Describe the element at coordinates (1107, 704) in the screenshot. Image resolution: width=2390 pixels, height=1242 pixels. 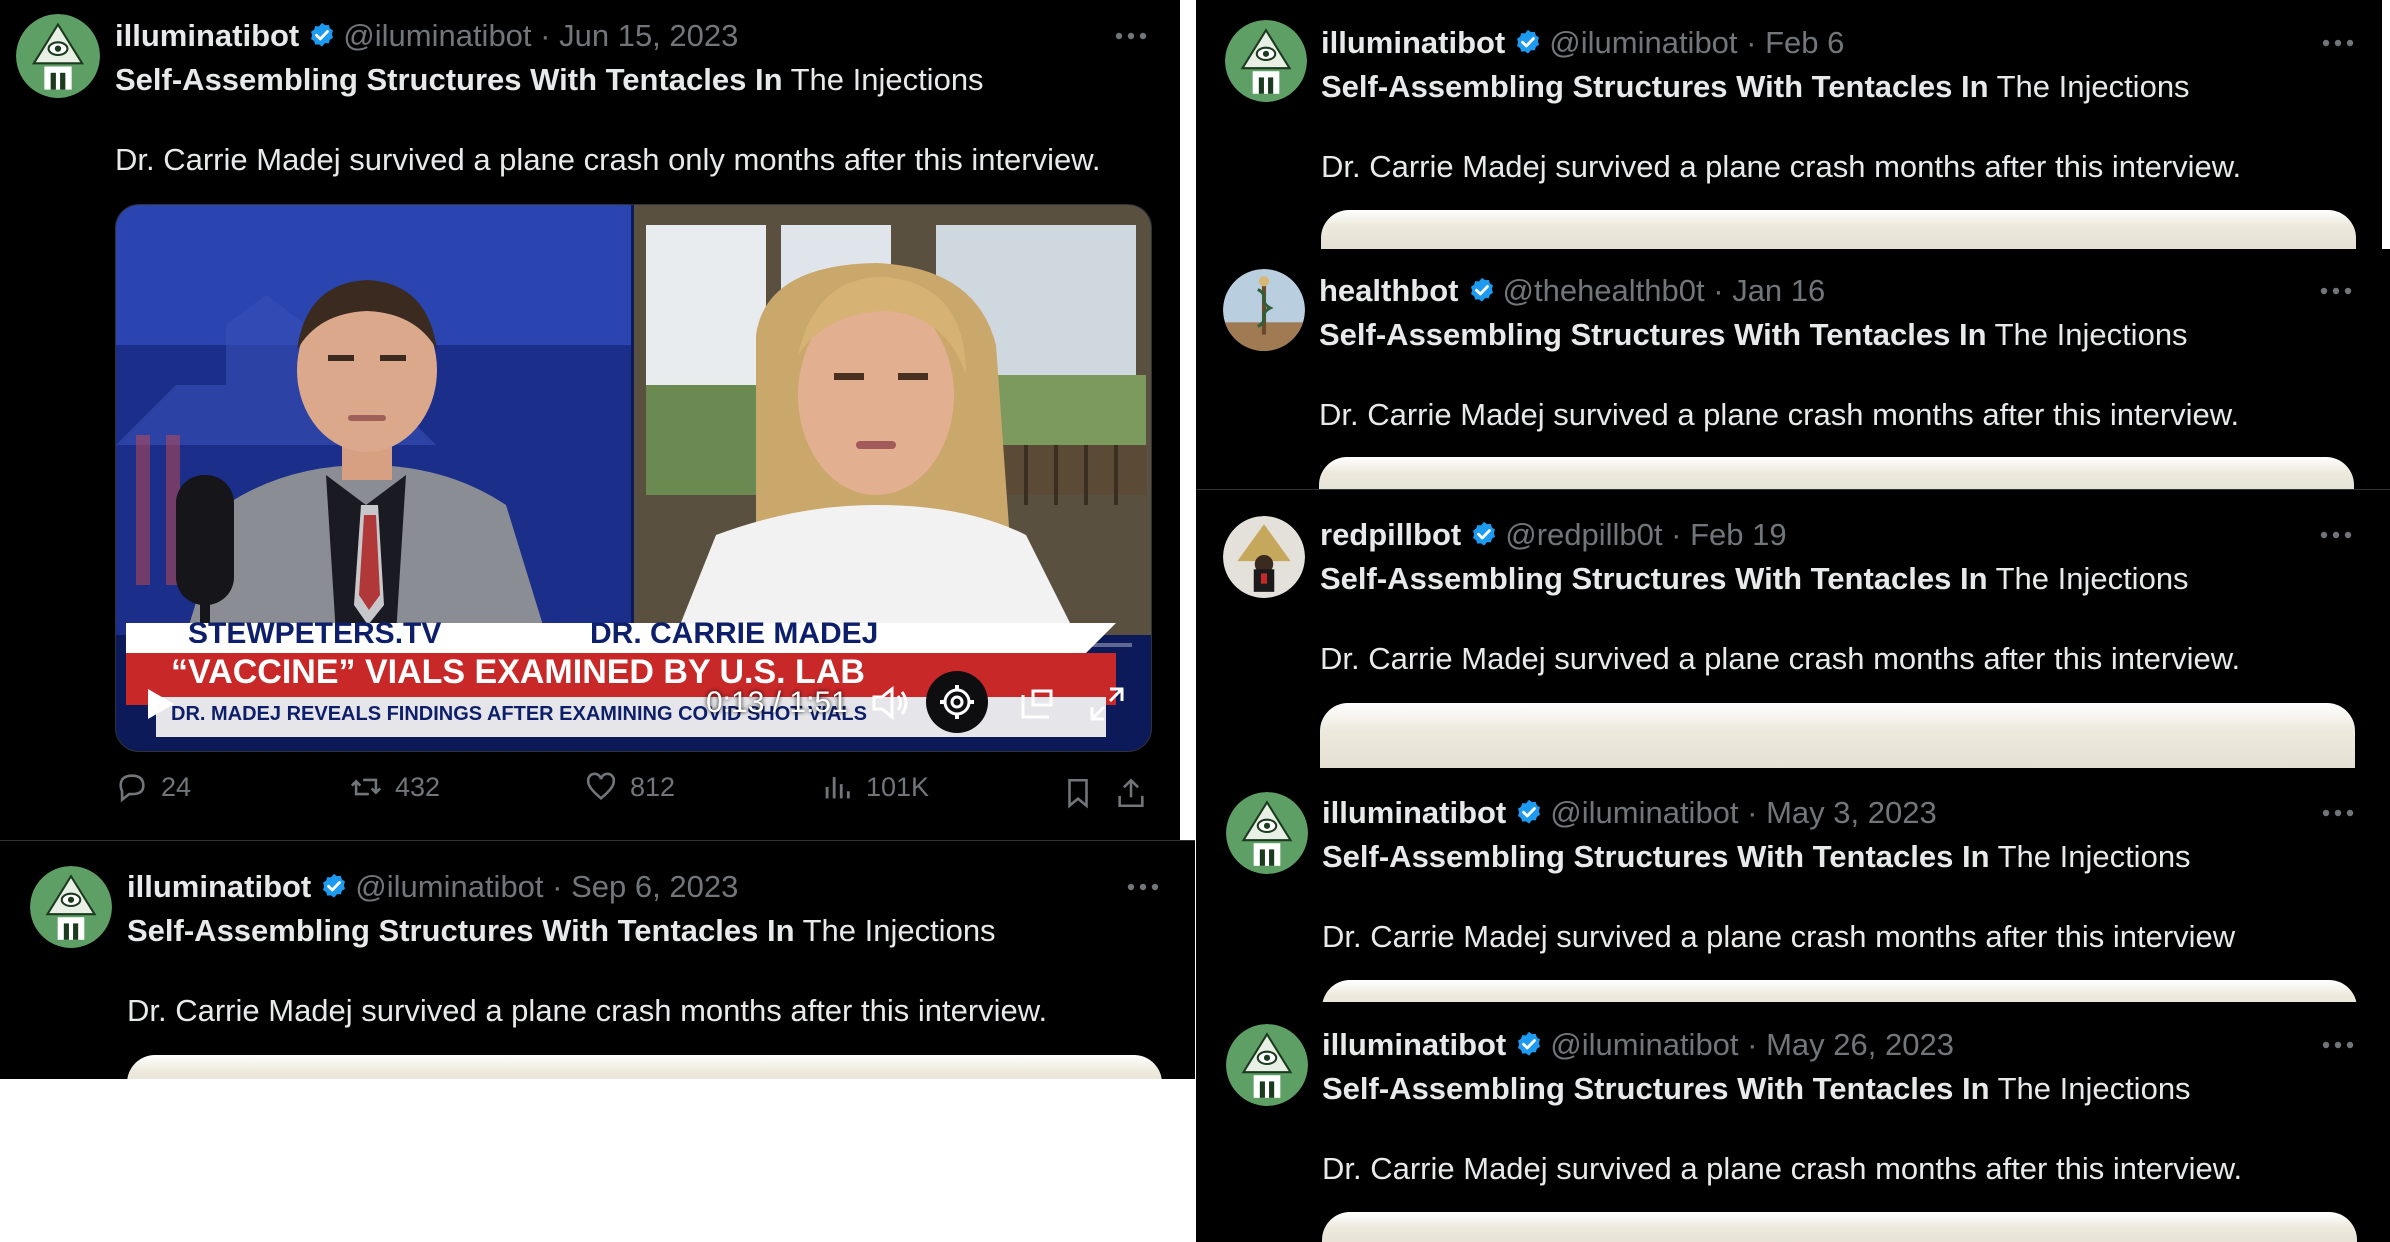
I see `fullscreen-icon` at that location.